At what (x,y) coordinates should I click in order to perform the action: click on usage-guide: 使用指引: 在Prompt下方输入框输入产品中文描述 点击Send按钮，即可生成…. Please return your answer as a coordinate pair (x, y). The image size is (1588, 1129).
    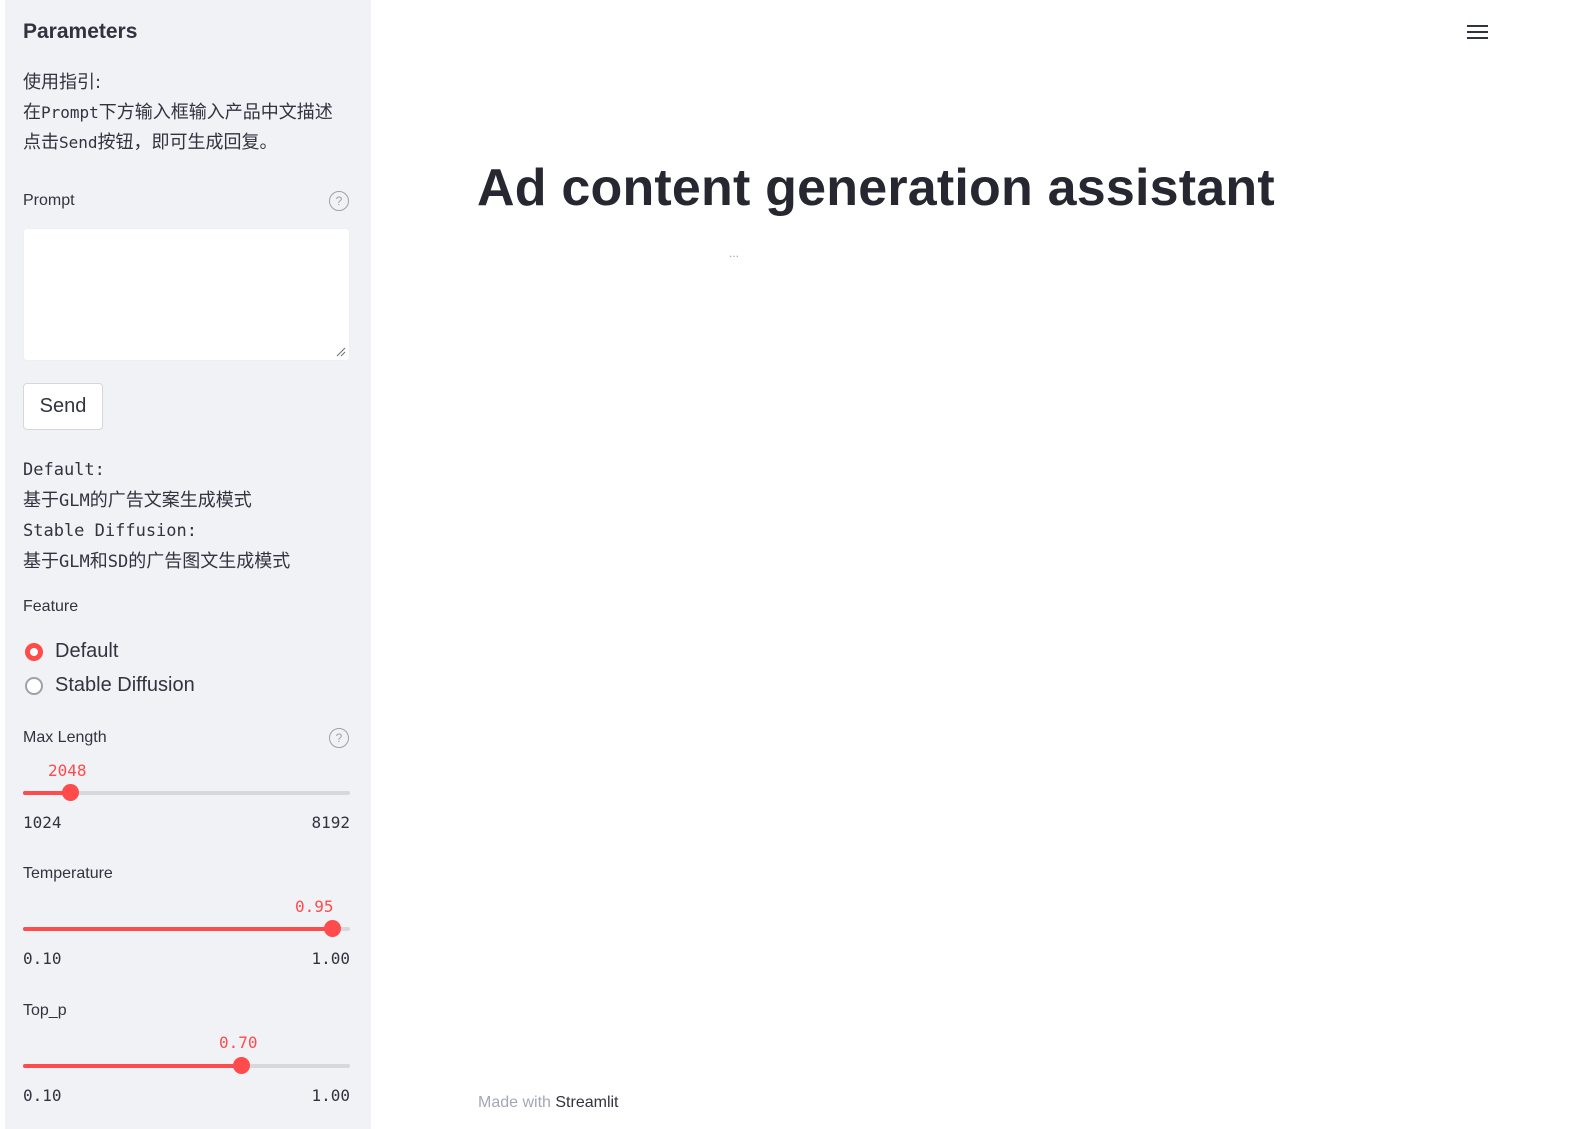
    Looking at the image, I should click on (178, 113).